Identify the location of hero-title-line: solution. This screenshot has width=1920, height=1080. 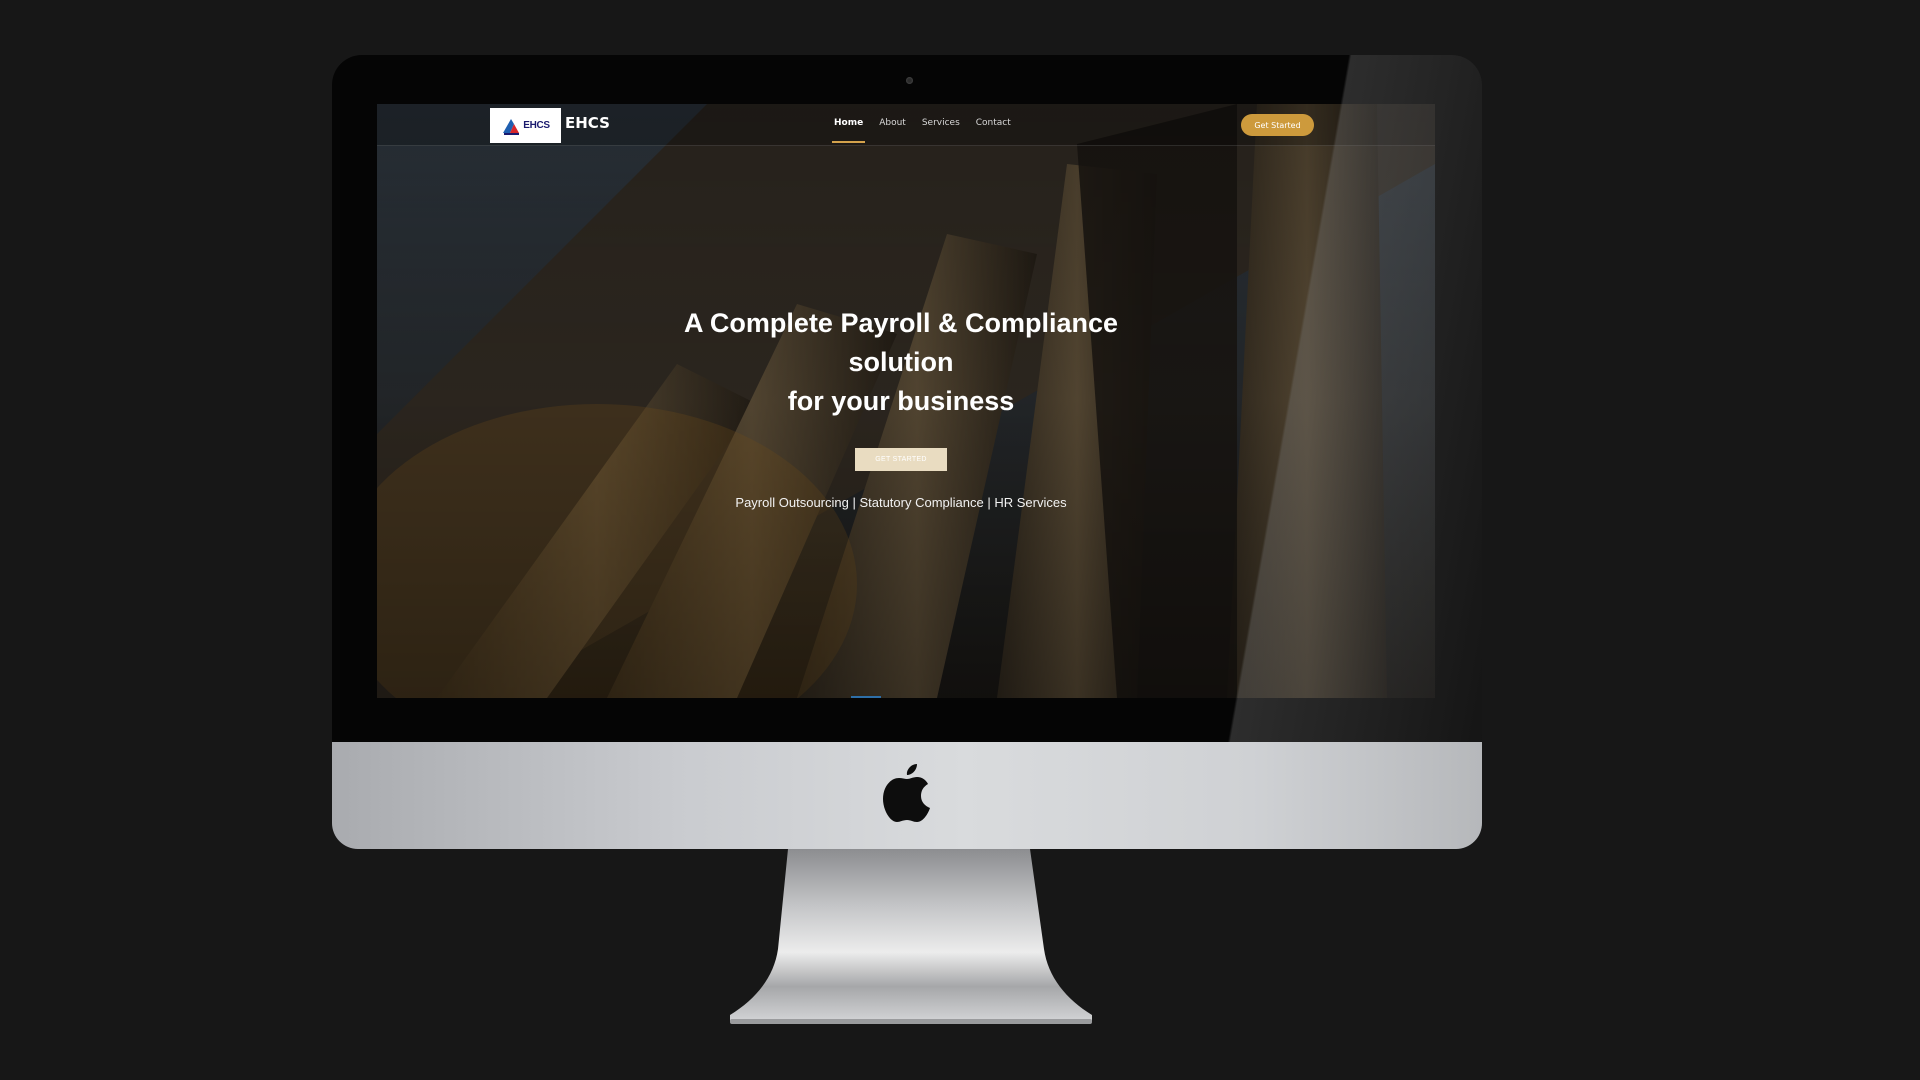
(901, 362).